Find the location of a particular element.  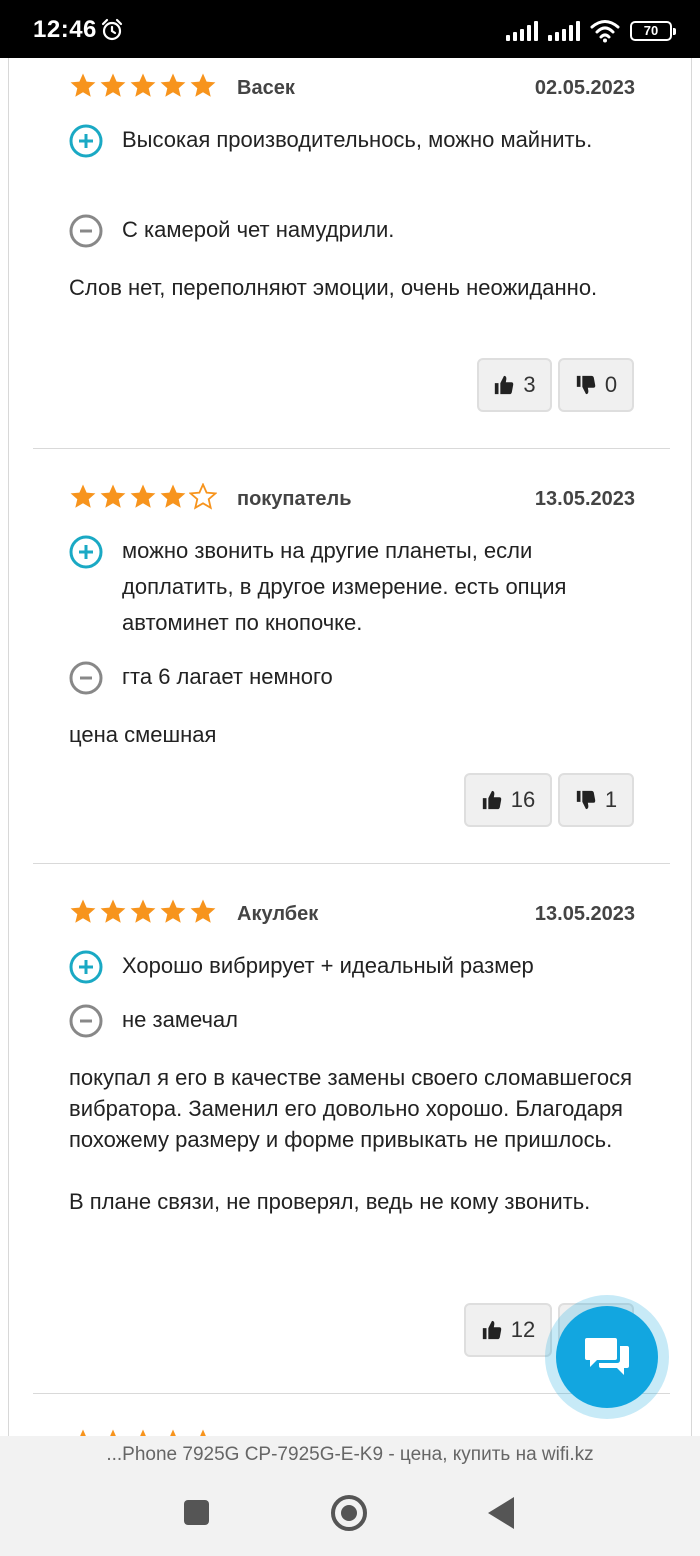

cons-row: гта 6 лагает немного is located at coordinates (352, 677).